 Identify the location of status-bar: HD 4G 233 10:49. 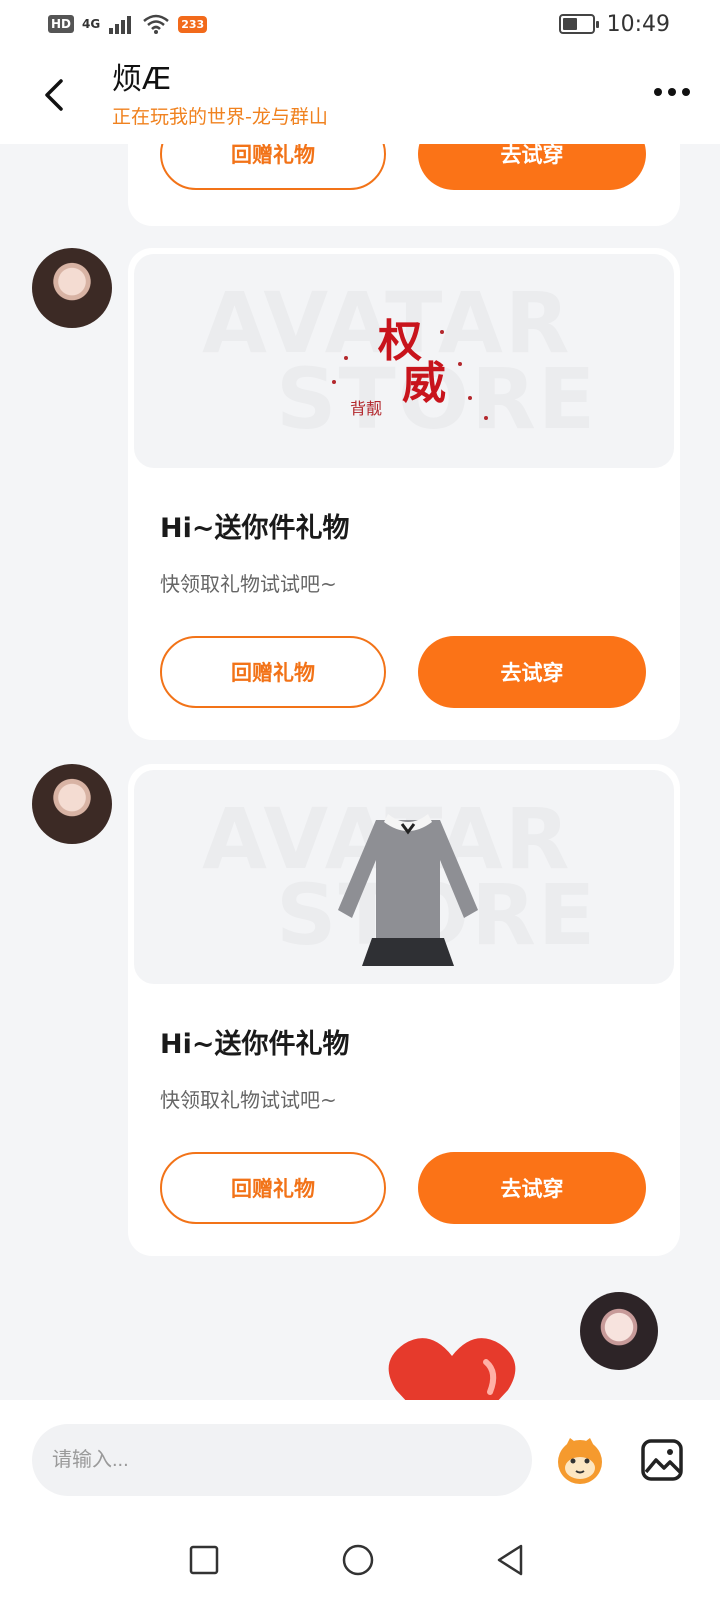
(360, 24).